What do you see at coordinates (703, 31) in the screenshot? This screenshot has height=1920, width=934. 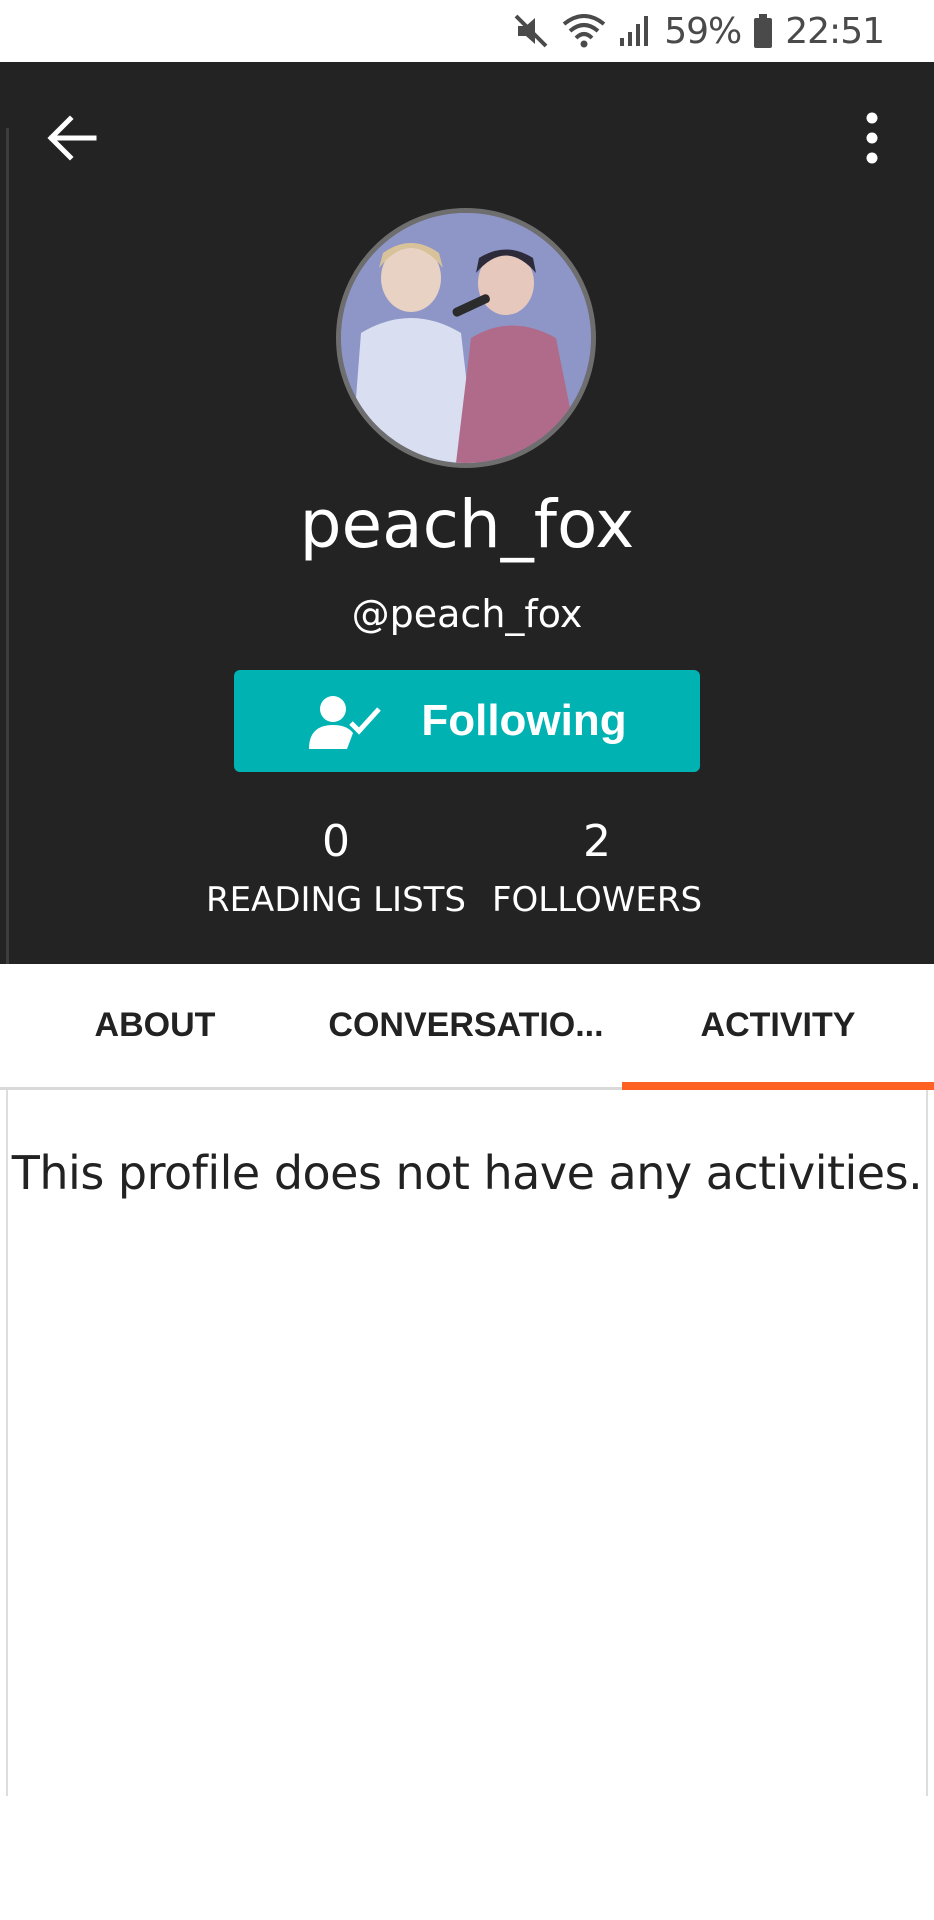 I see `battery-percent: 59%` at bounding box center [703, 31].